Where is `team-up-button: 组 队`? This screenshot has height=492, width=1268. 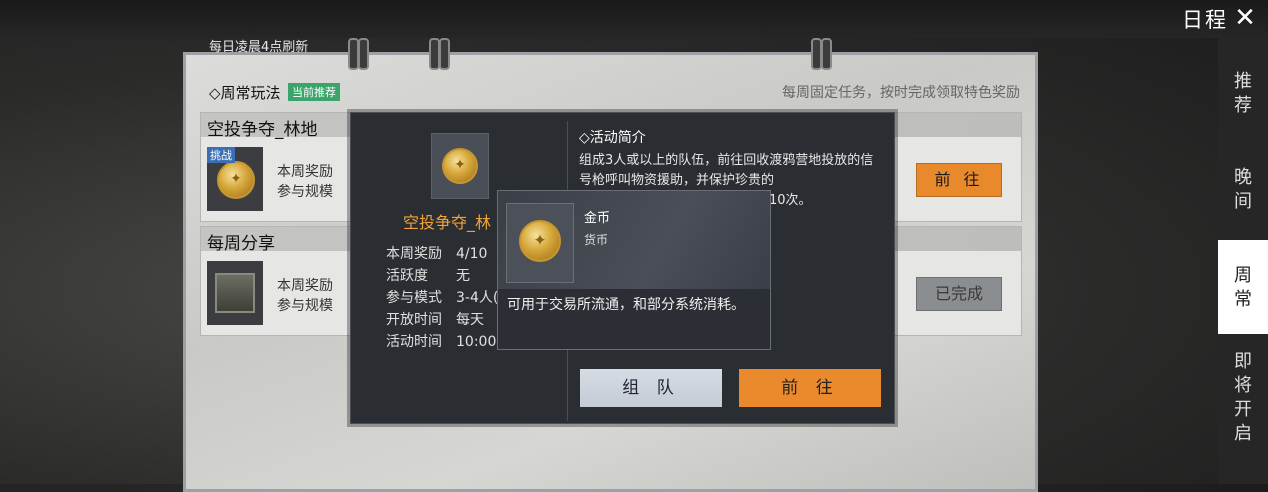 team-up-button: 组 队 is located at coordinates (651, 388).